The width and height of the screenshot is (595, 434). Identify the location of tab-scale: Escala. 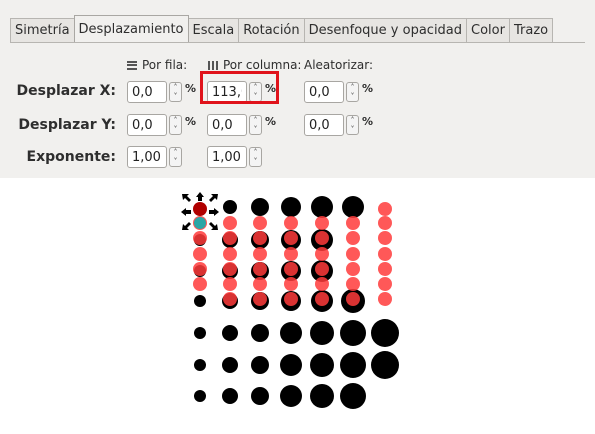
(213, 30).